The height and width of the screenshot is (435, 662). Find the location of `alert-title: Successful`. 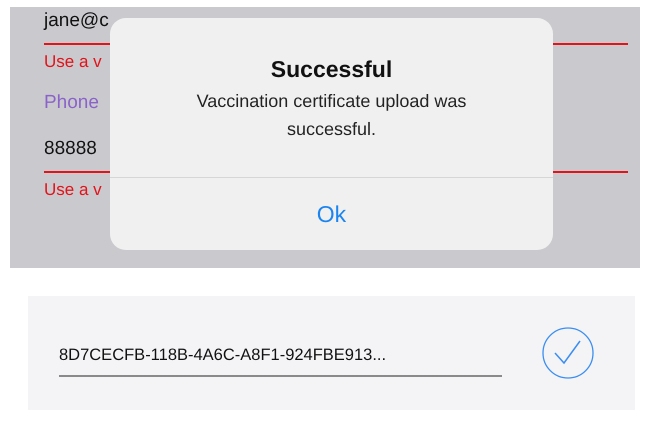

alert-title: Successful is located at coordinates (331, 69).